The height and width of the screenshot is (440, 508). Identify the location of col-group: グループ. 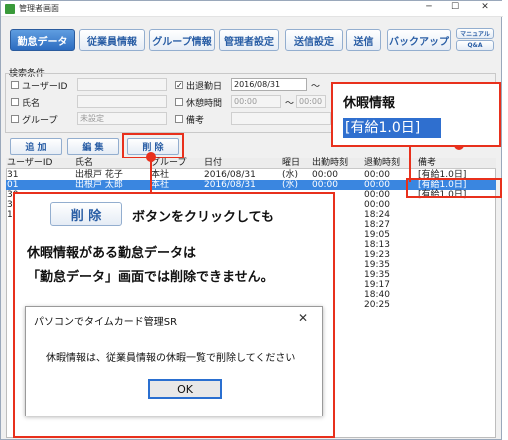
(168, 163).